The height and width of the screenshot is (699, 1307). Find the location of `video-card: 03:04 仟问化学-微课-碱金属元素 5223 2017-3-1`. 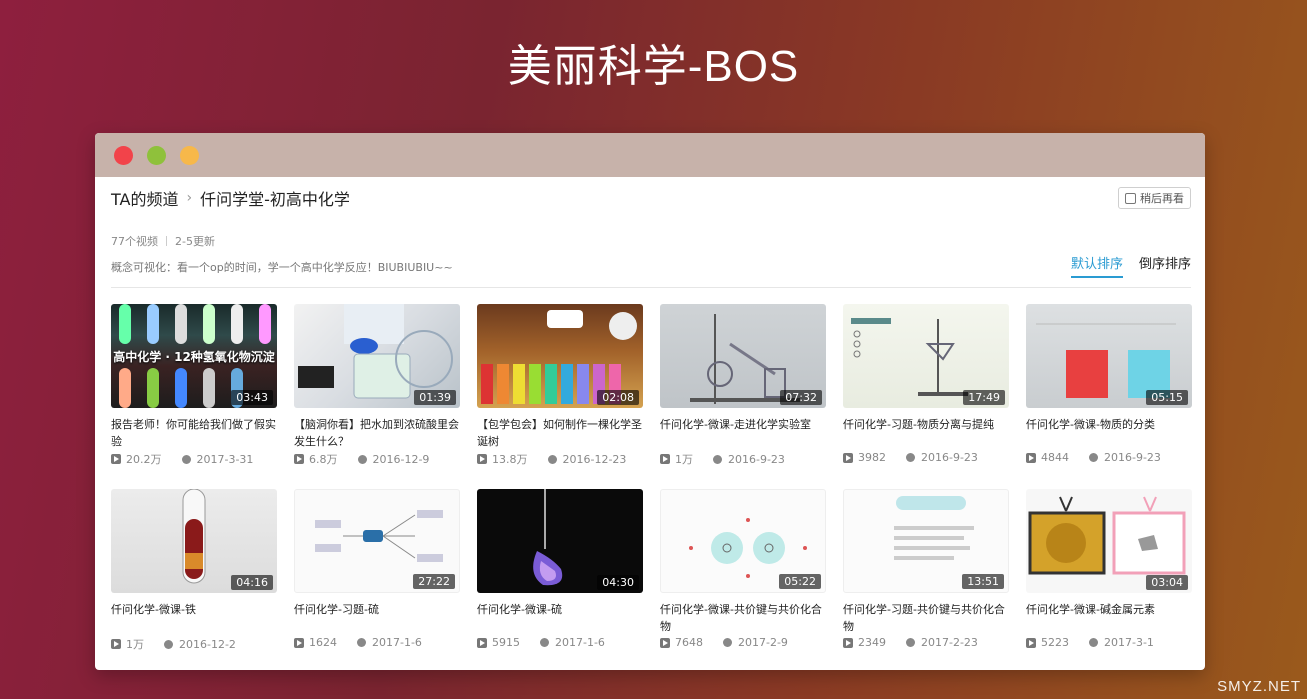

video-card: 03:04 仟问化学-微课-碱金属元素 5223 2017-3-1 is located at coordinates (1109, 579).